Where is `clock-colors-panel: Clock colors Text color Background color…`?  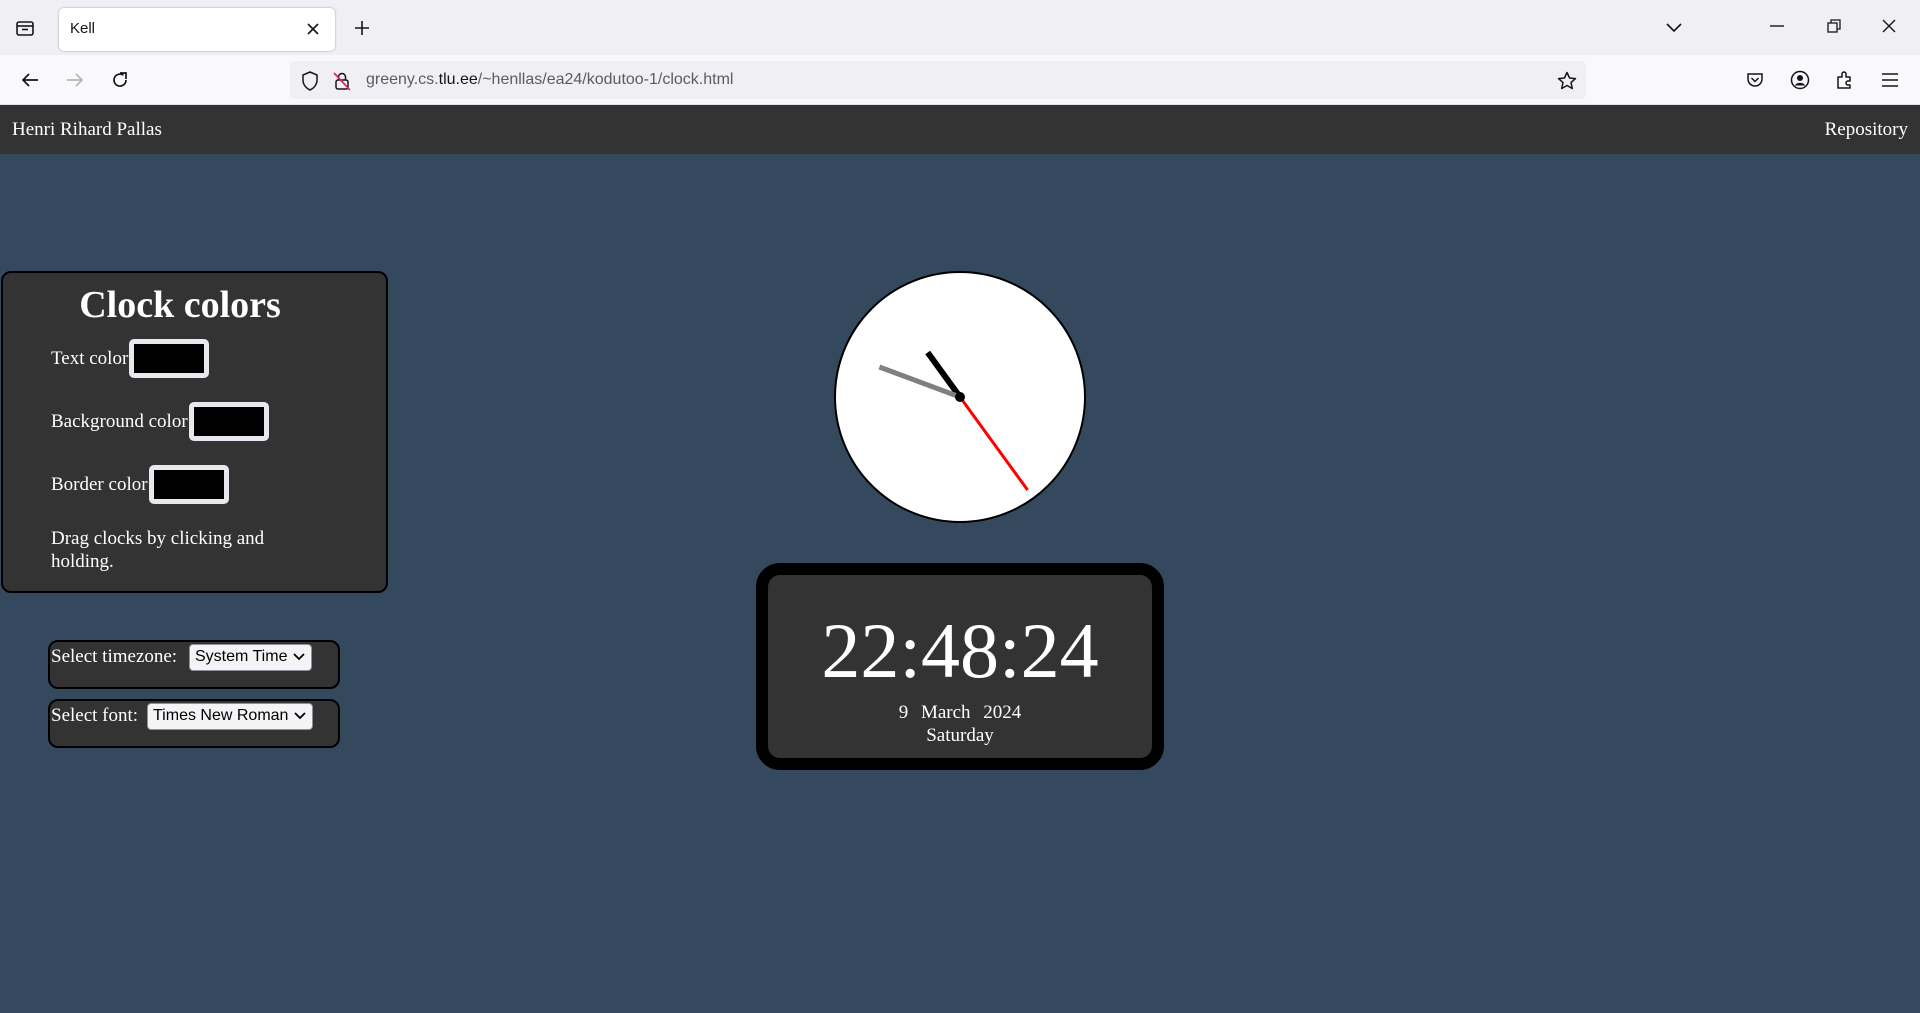 clock-colors-panel: Clock colors Text color Background color… is located at coordinates (194, 432).